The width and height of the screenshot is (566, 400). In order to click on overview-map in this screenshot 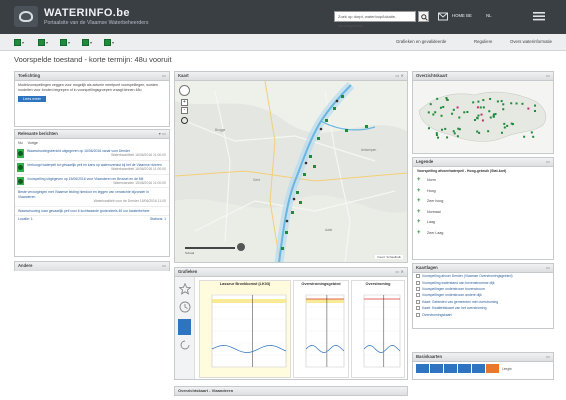, I will do `click(483, 117)`.